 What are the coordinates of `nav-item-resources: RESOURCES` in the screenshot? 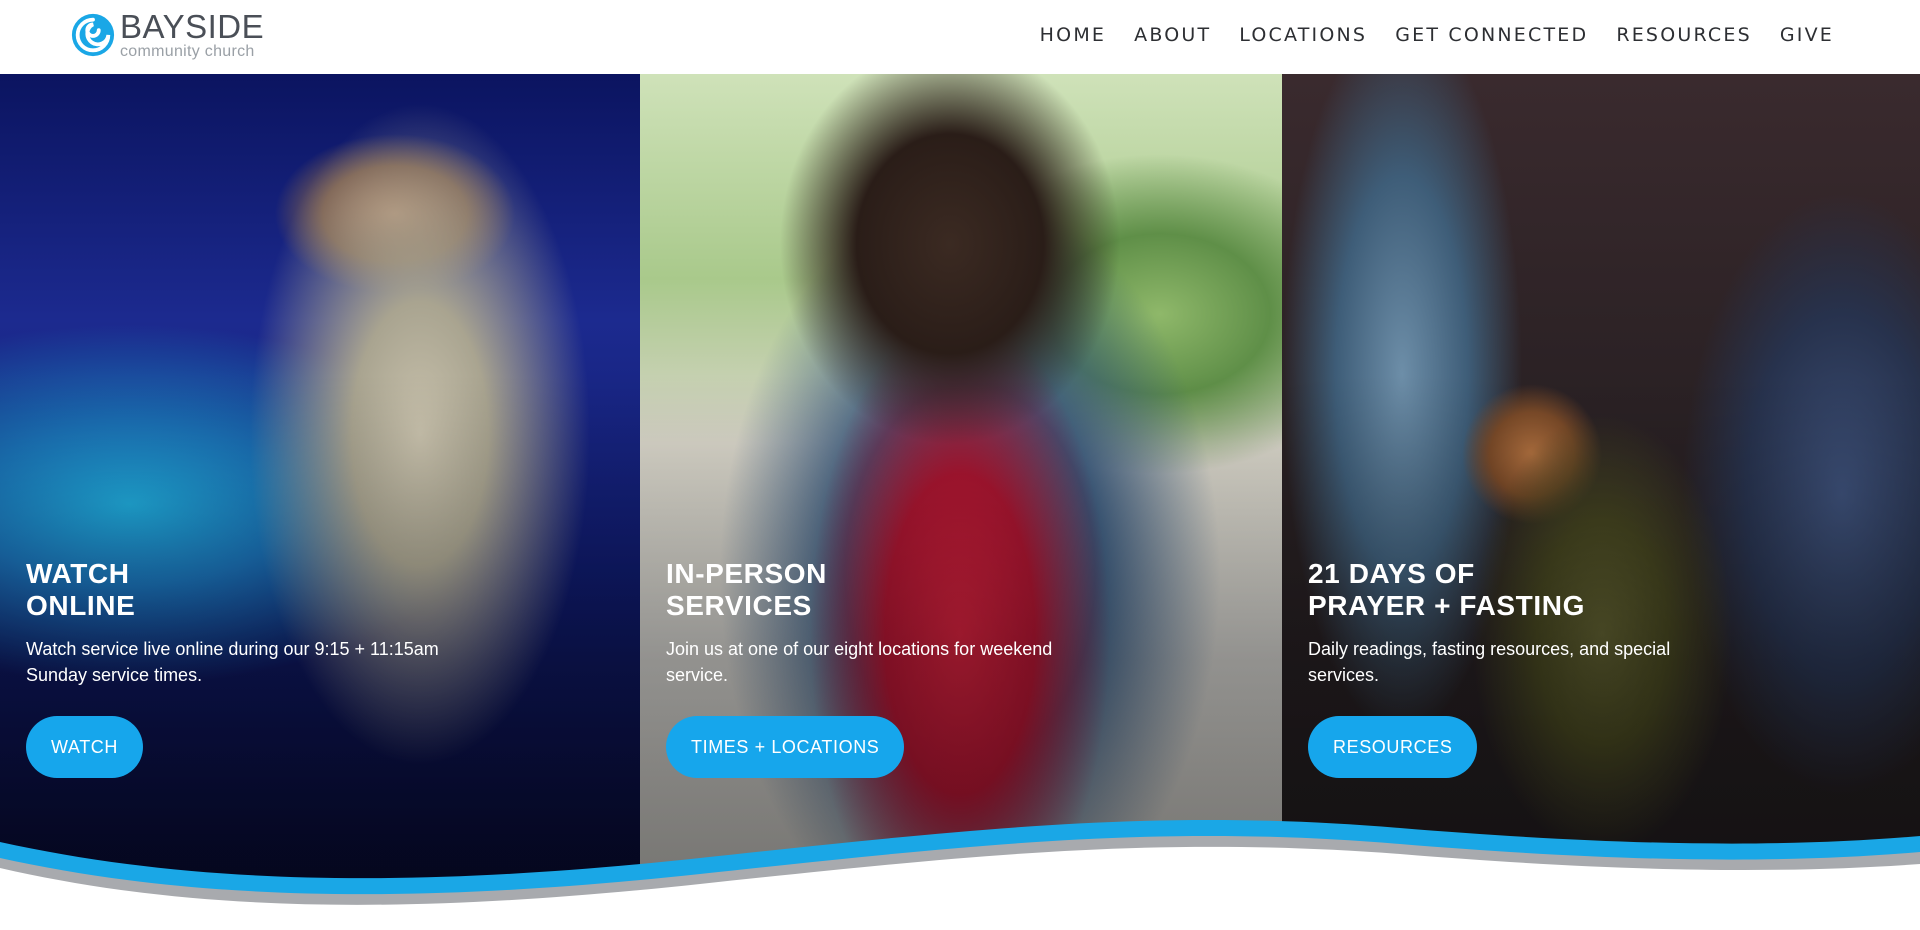 It's located at (1684, 35).